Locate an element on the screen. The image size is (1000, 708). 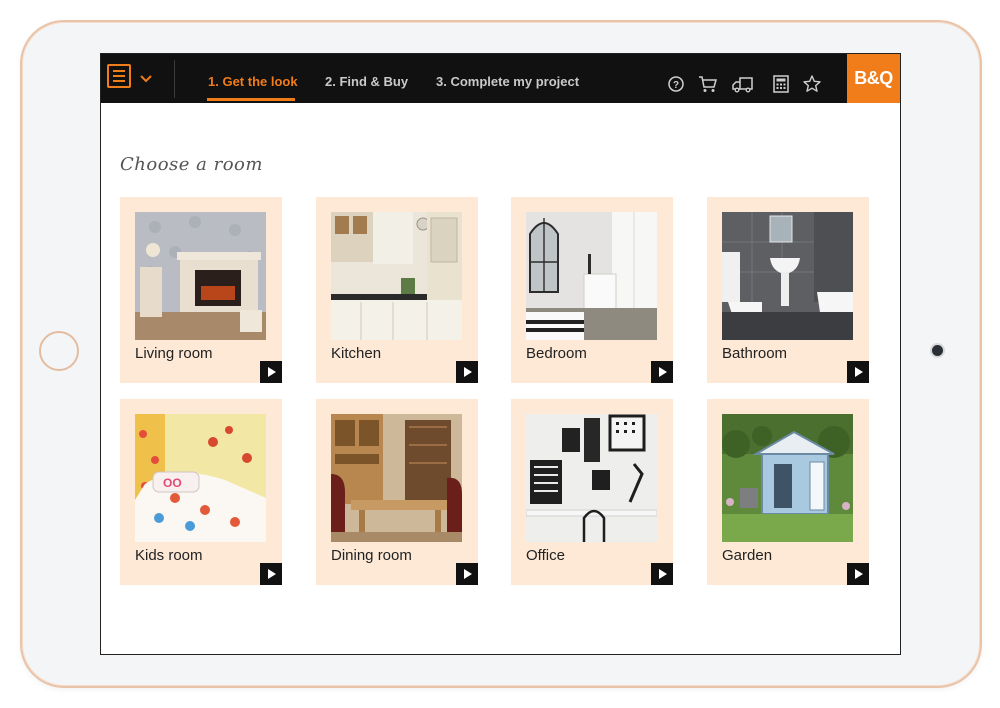
room-card-bathroom: Bathroom is located at coordinates (788, 290).